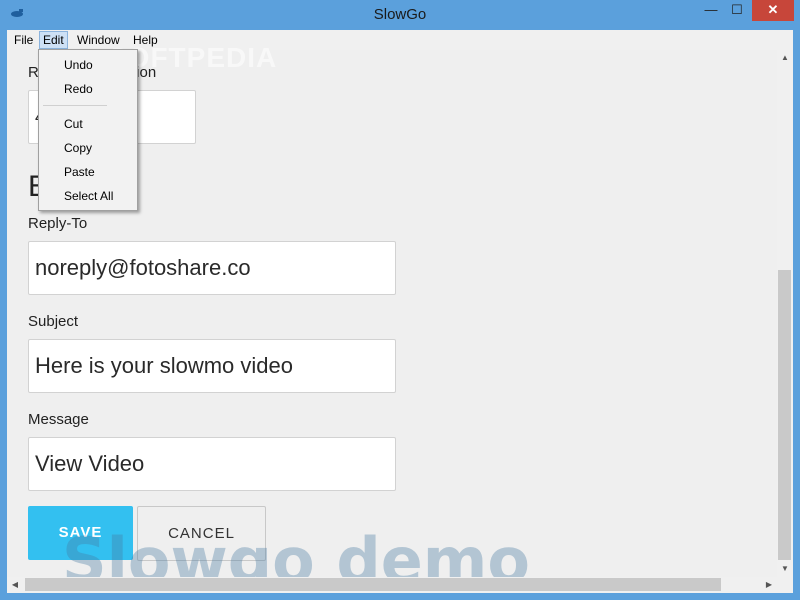 The image size is (800, 600). What do you see at coordinates (53, 40) in the screenshot?
I see `menu-edit: Edit` at bounding box center [53, 40].